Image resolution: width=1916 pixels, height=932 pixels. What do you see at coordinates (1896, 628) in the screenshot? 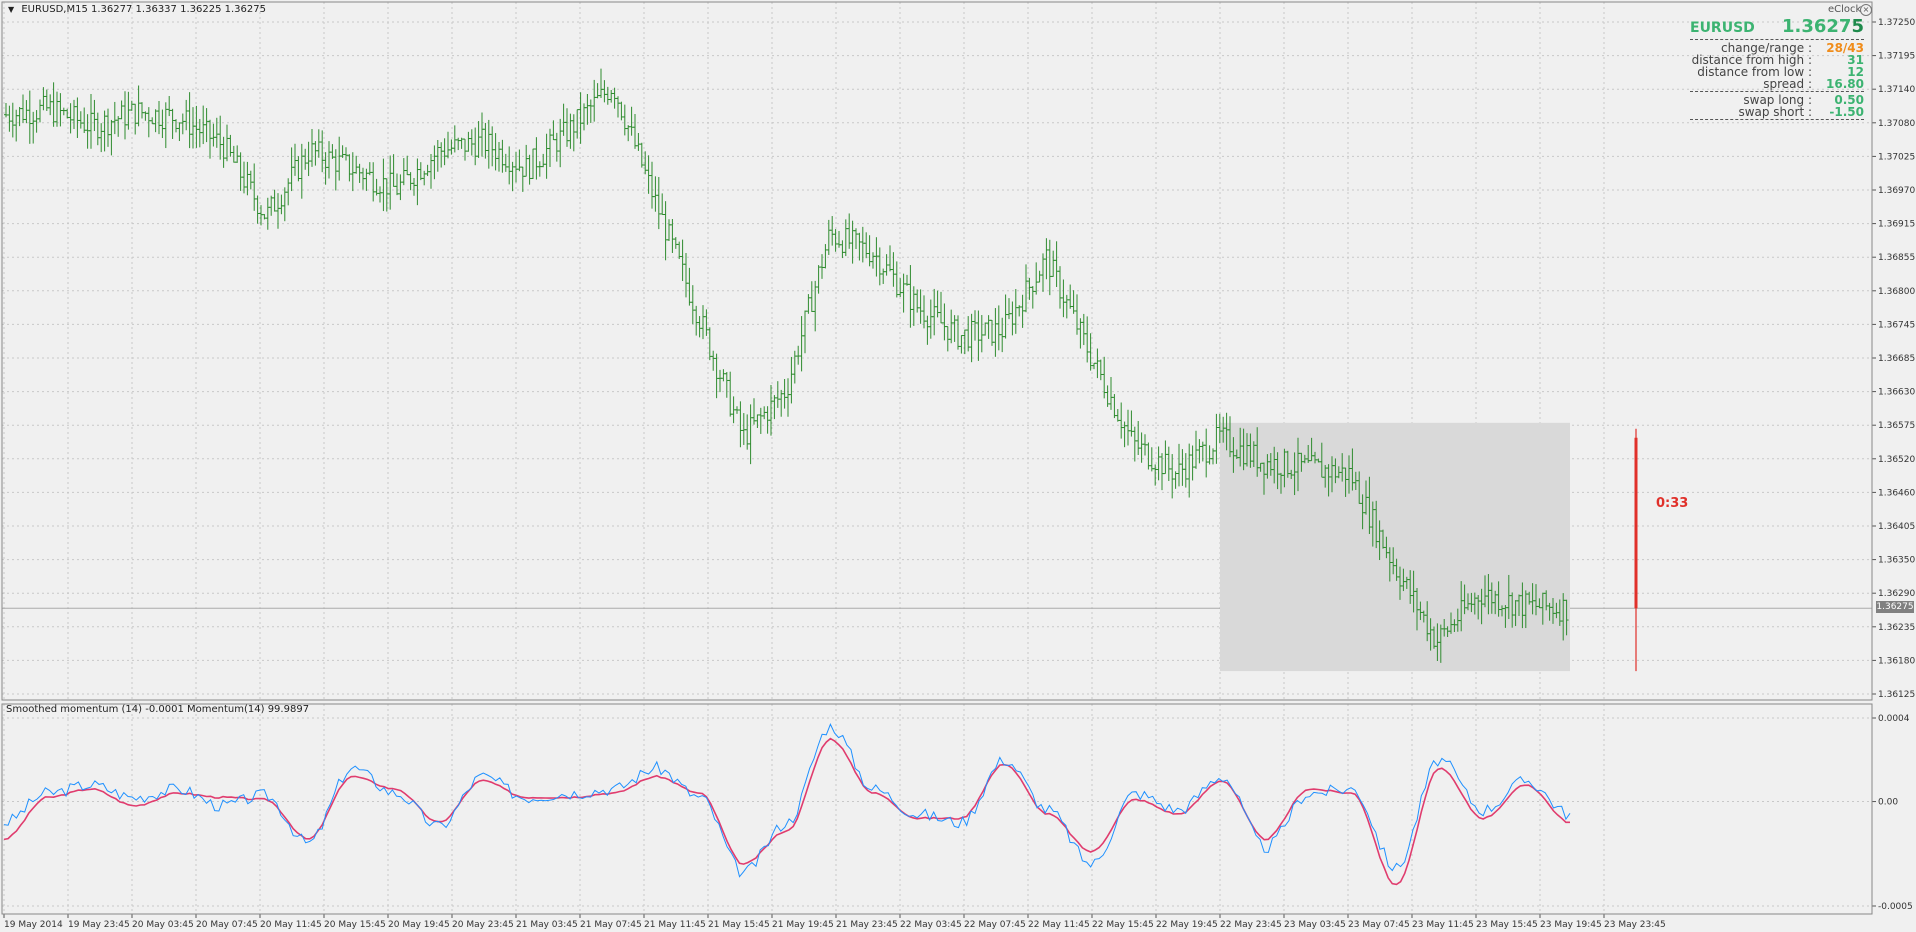
I see `price-label: 1.36235` at bounding box center [1896, 628].